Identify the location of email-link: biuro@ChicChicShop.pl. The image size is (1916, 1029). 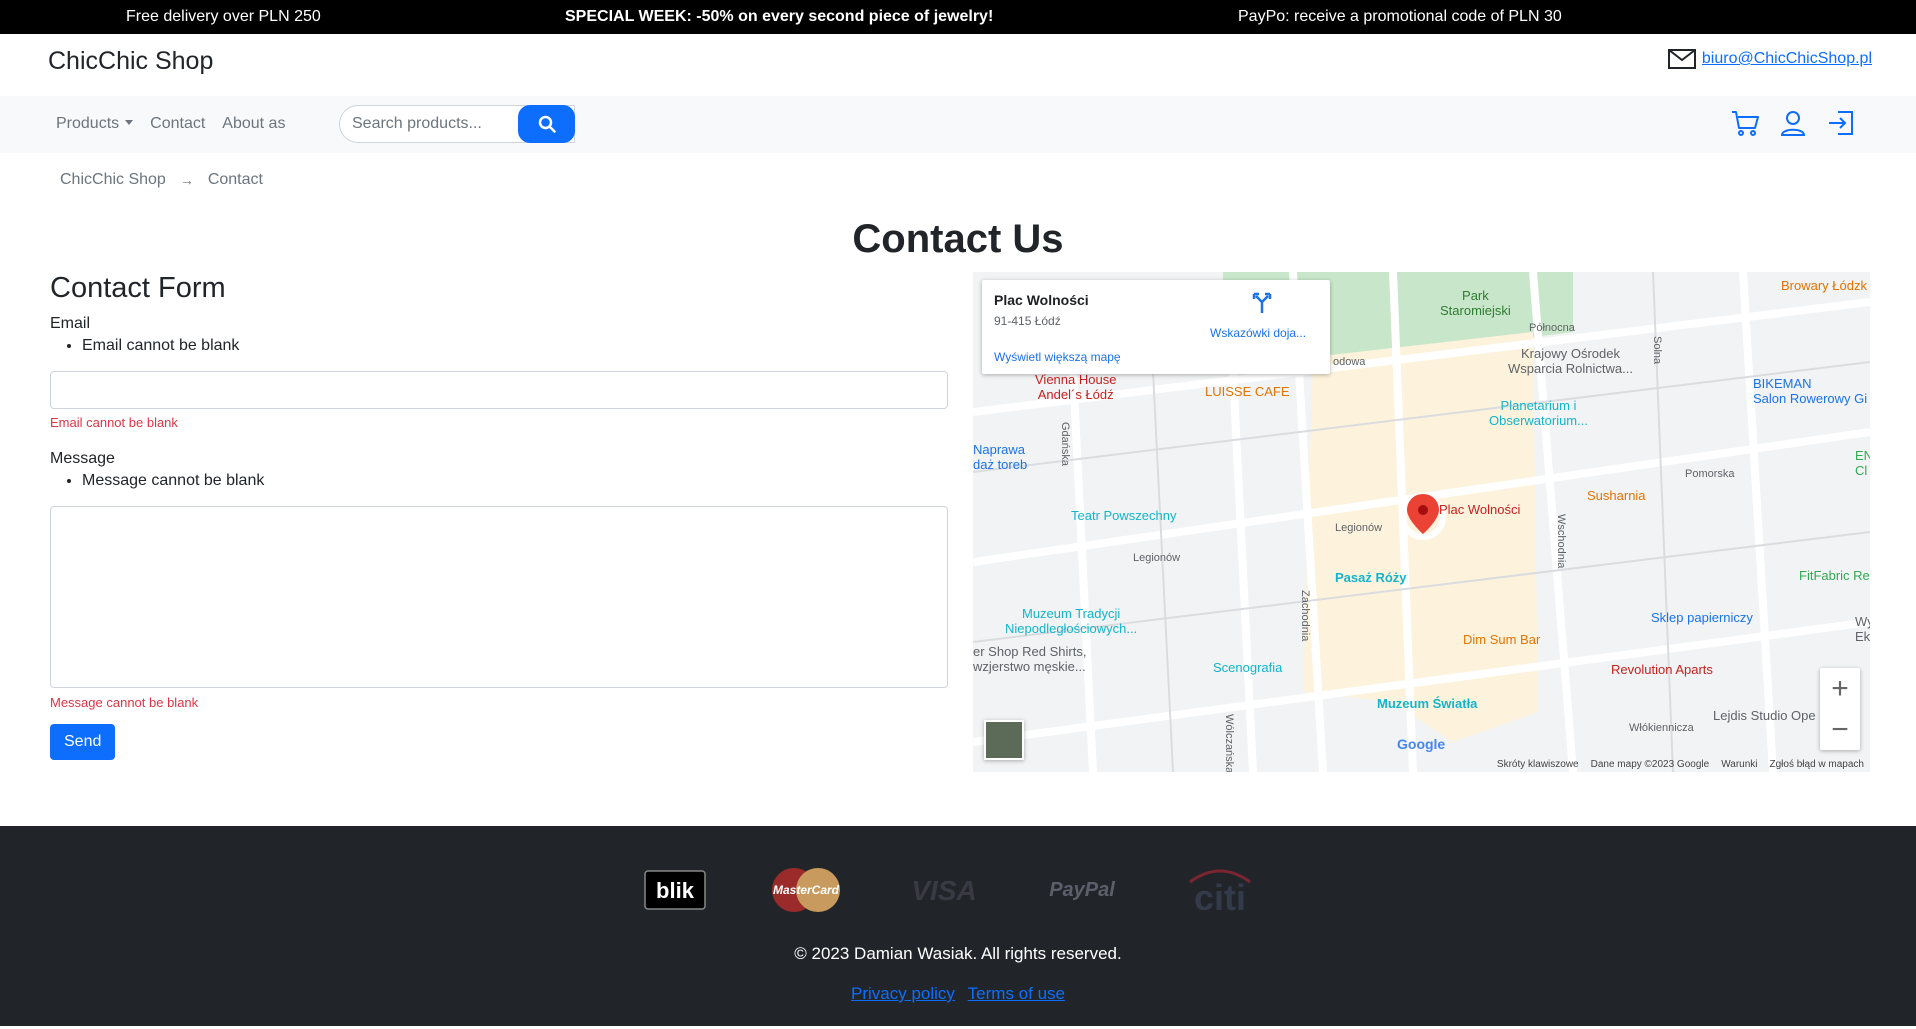
(1787, 59).